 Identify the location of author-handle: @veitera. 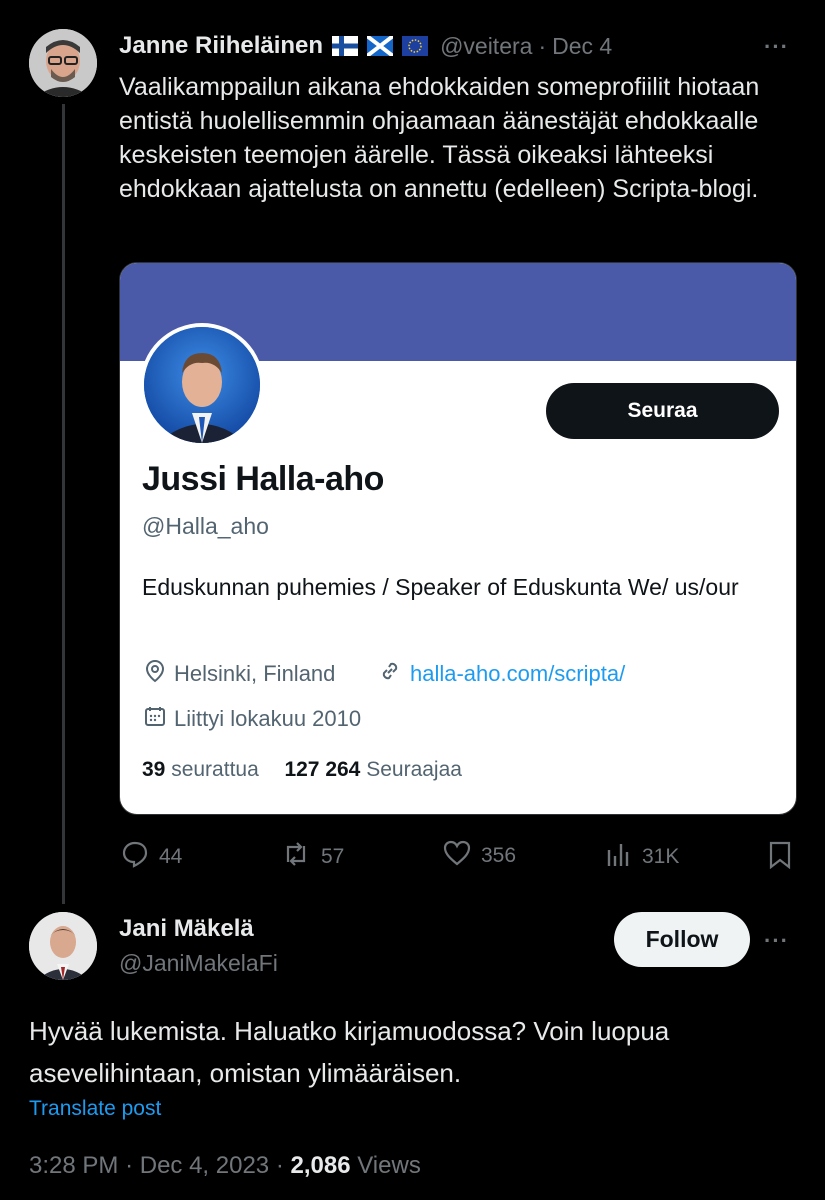
(486, 46).